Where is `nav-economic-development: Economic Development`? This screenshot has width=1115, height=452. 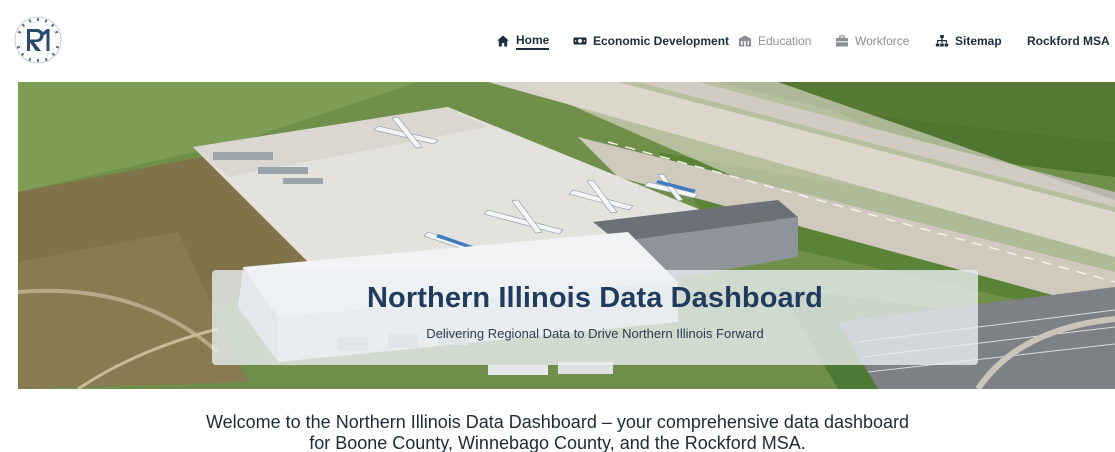
nav-economic-development: Economic Development is located at coordinates (651, 41).